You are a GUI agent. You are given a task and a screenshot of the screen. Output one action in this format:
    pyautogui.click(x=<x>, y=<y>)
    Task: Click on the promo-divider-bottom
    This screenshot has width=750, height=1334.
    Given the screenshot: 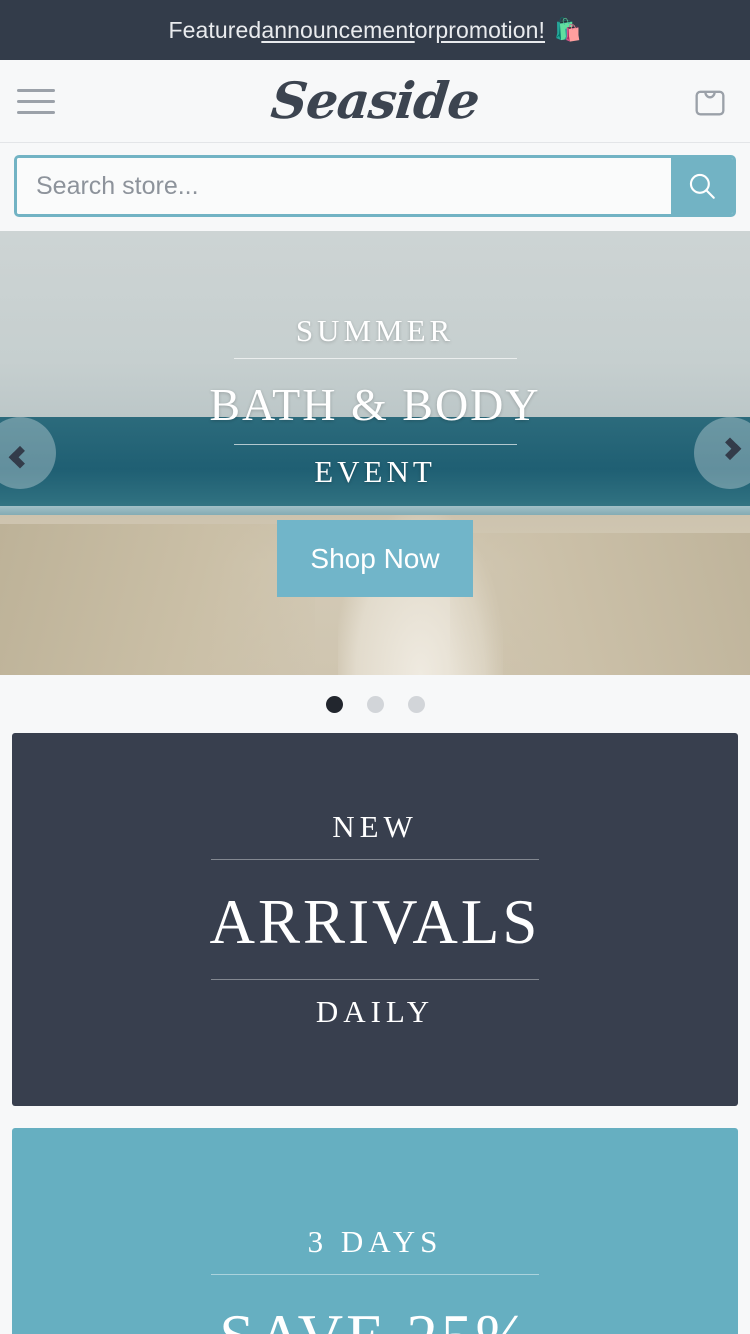 What is the action you would take?
    pyautogui.click(x=375, y=979)
    